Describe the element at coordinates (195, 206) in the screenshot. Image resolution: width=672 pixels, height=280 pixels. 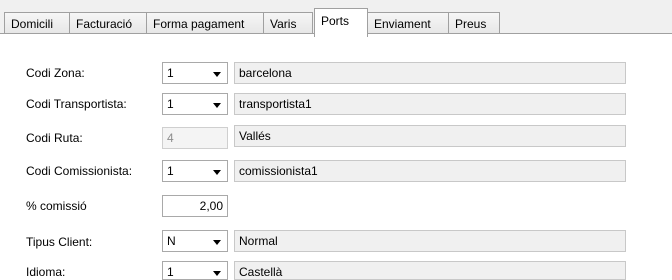
I see `comissio-input: 2,00` at that location.